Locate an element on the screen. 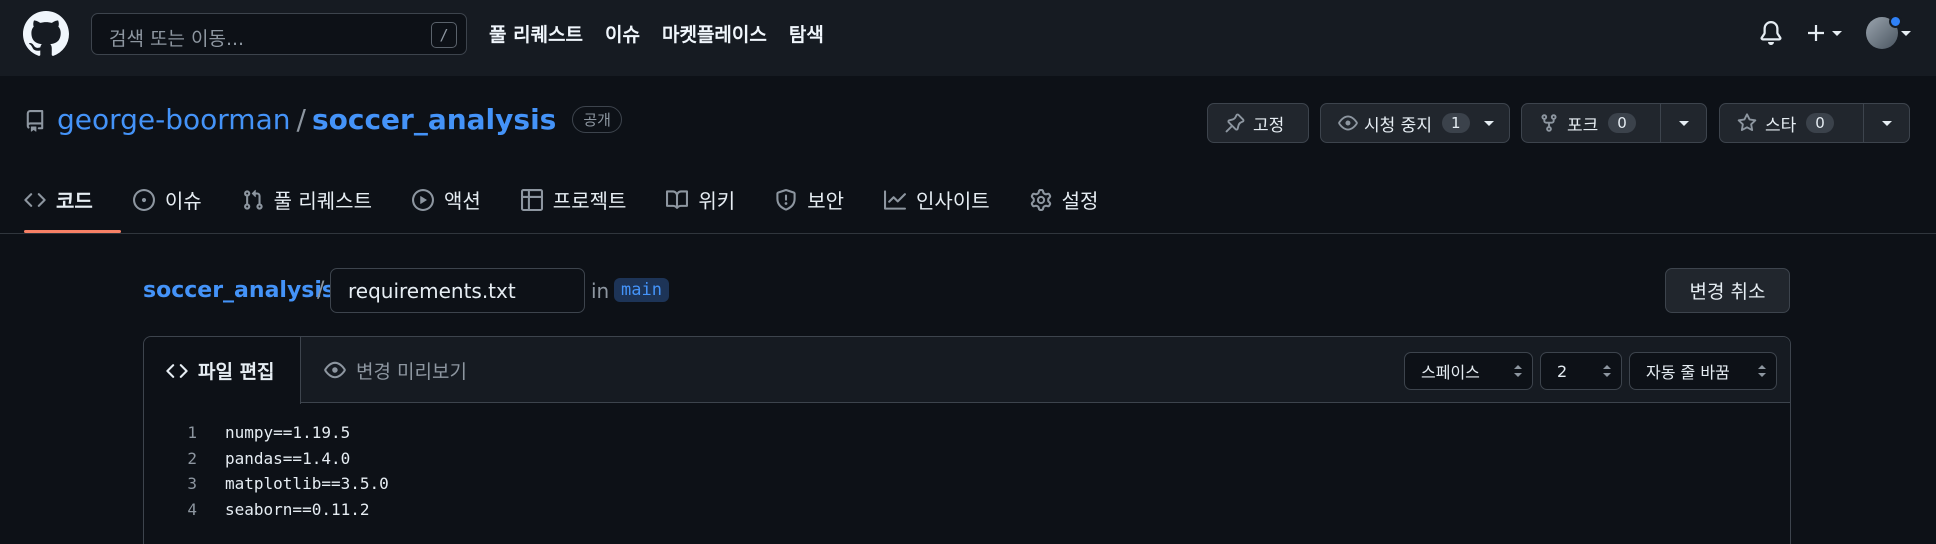  code-line: 1 numpy==1.19.5 is located at coordinates (266, 436).